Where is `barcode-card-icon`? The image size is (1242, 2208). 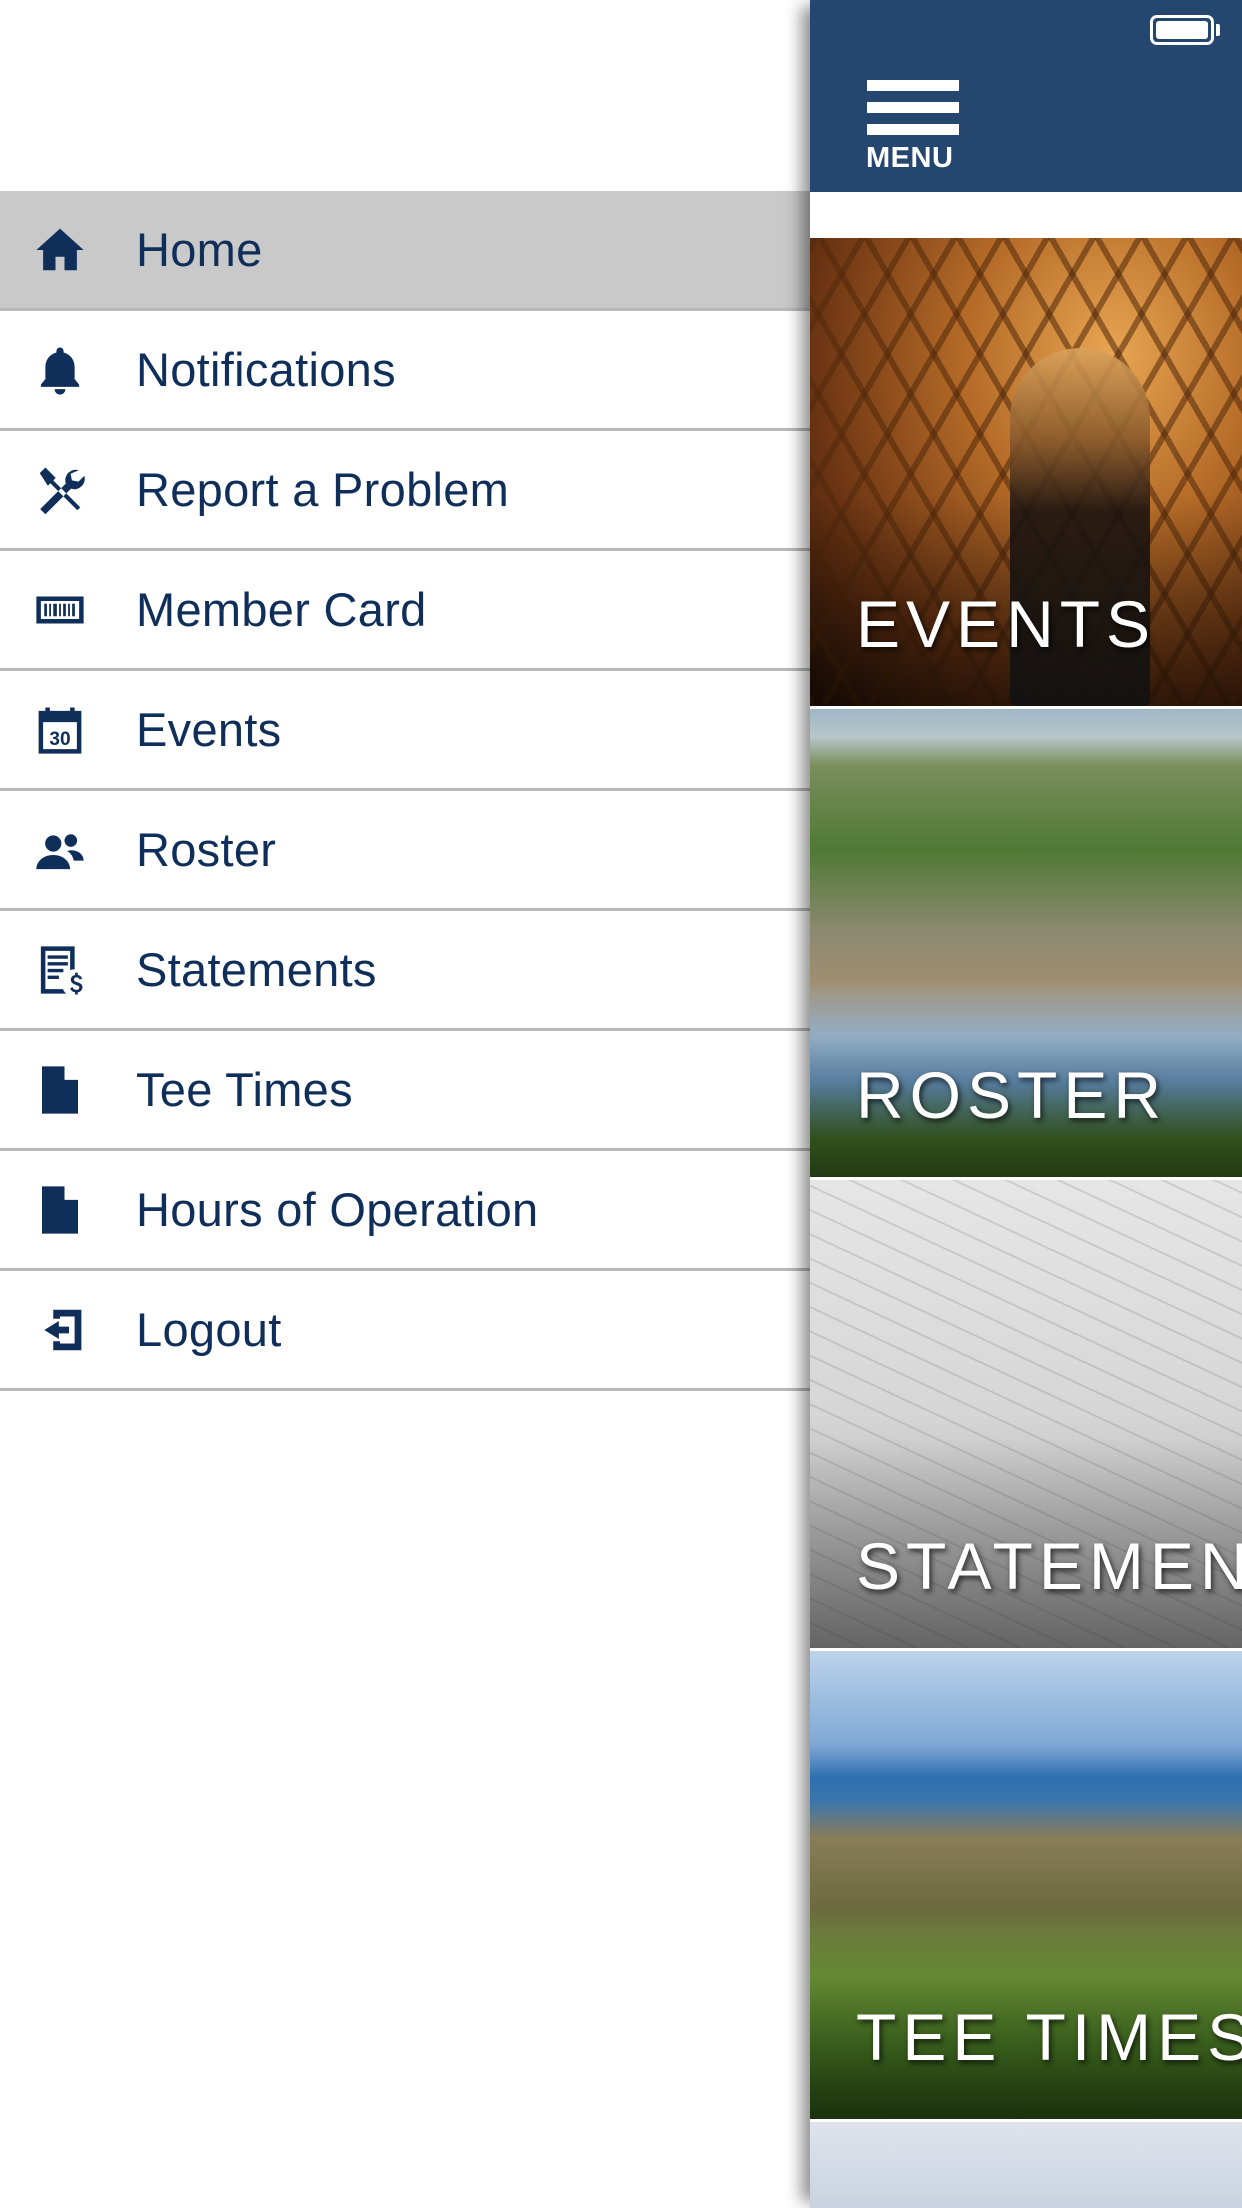 barcode-card-icon is located at coordinates (60, 610).